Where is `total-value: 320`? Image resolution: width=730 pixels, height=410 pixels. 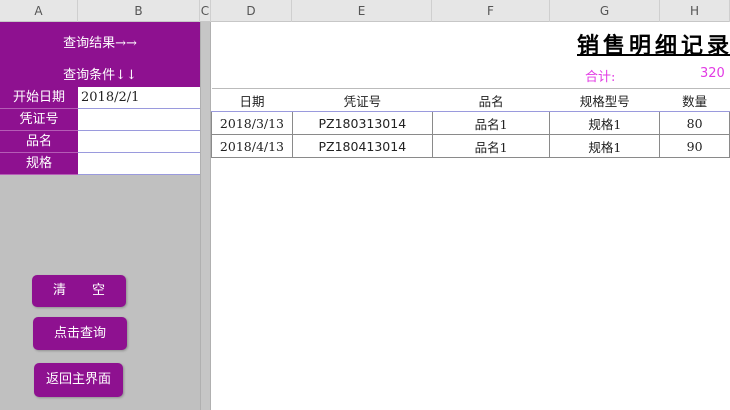 total-value: 320 is located at coordinates (712, 73).